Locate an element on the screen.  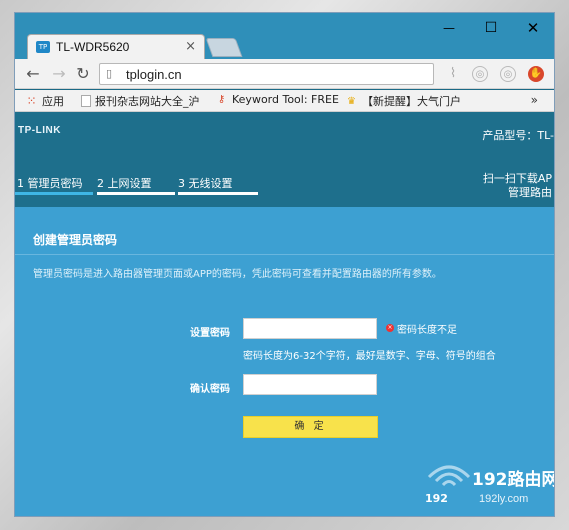
extension-icon-2: ◎ is located at coordinates (508, 74).